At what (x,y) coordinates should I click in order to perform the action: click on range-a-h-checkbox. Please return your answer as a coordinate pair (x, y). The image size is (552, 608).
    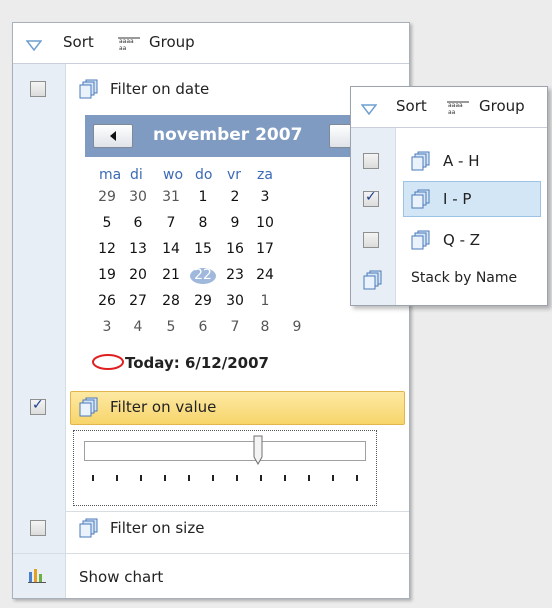
    Looking at the image, I should click on (371, 161).